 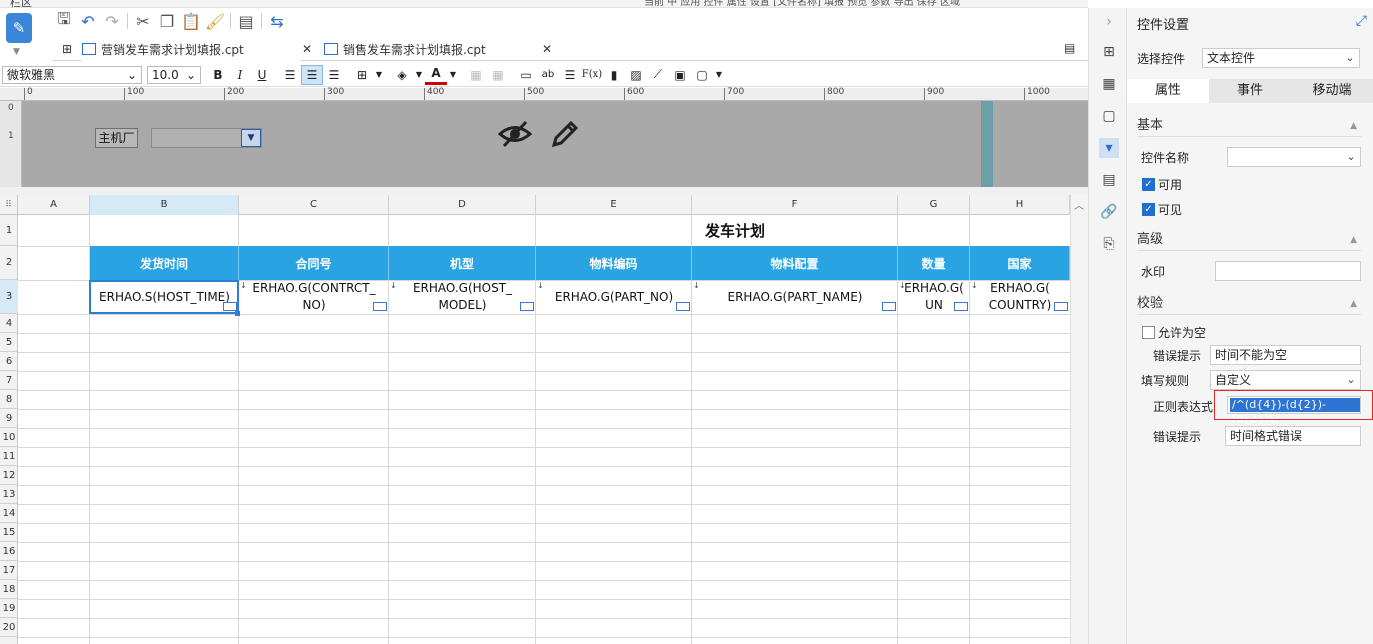 What do you see at coordinates (795, 297) in the screenshot?
I see `data-cell: ↓ ERHAO.G(PART_NAME)` at bounding box center [795, 297].